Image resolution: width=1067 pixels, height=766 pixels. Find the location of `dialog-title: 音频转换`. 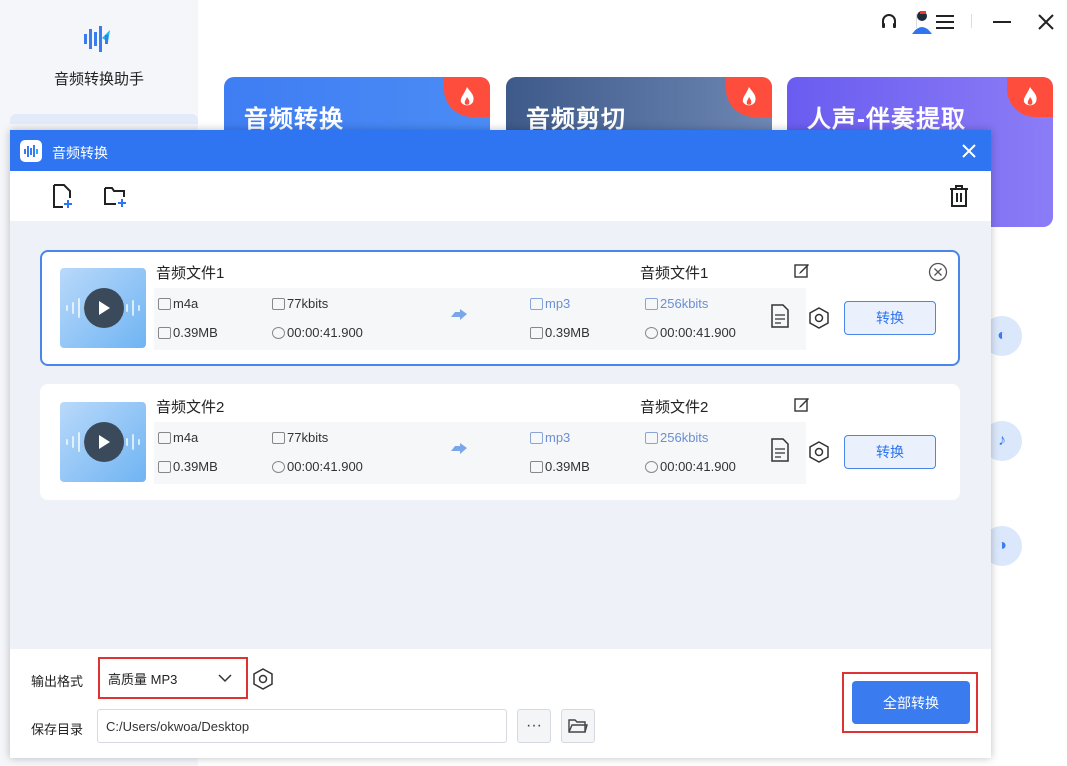

dialog-title: 音频转换 is located at coordinates (80, 153).